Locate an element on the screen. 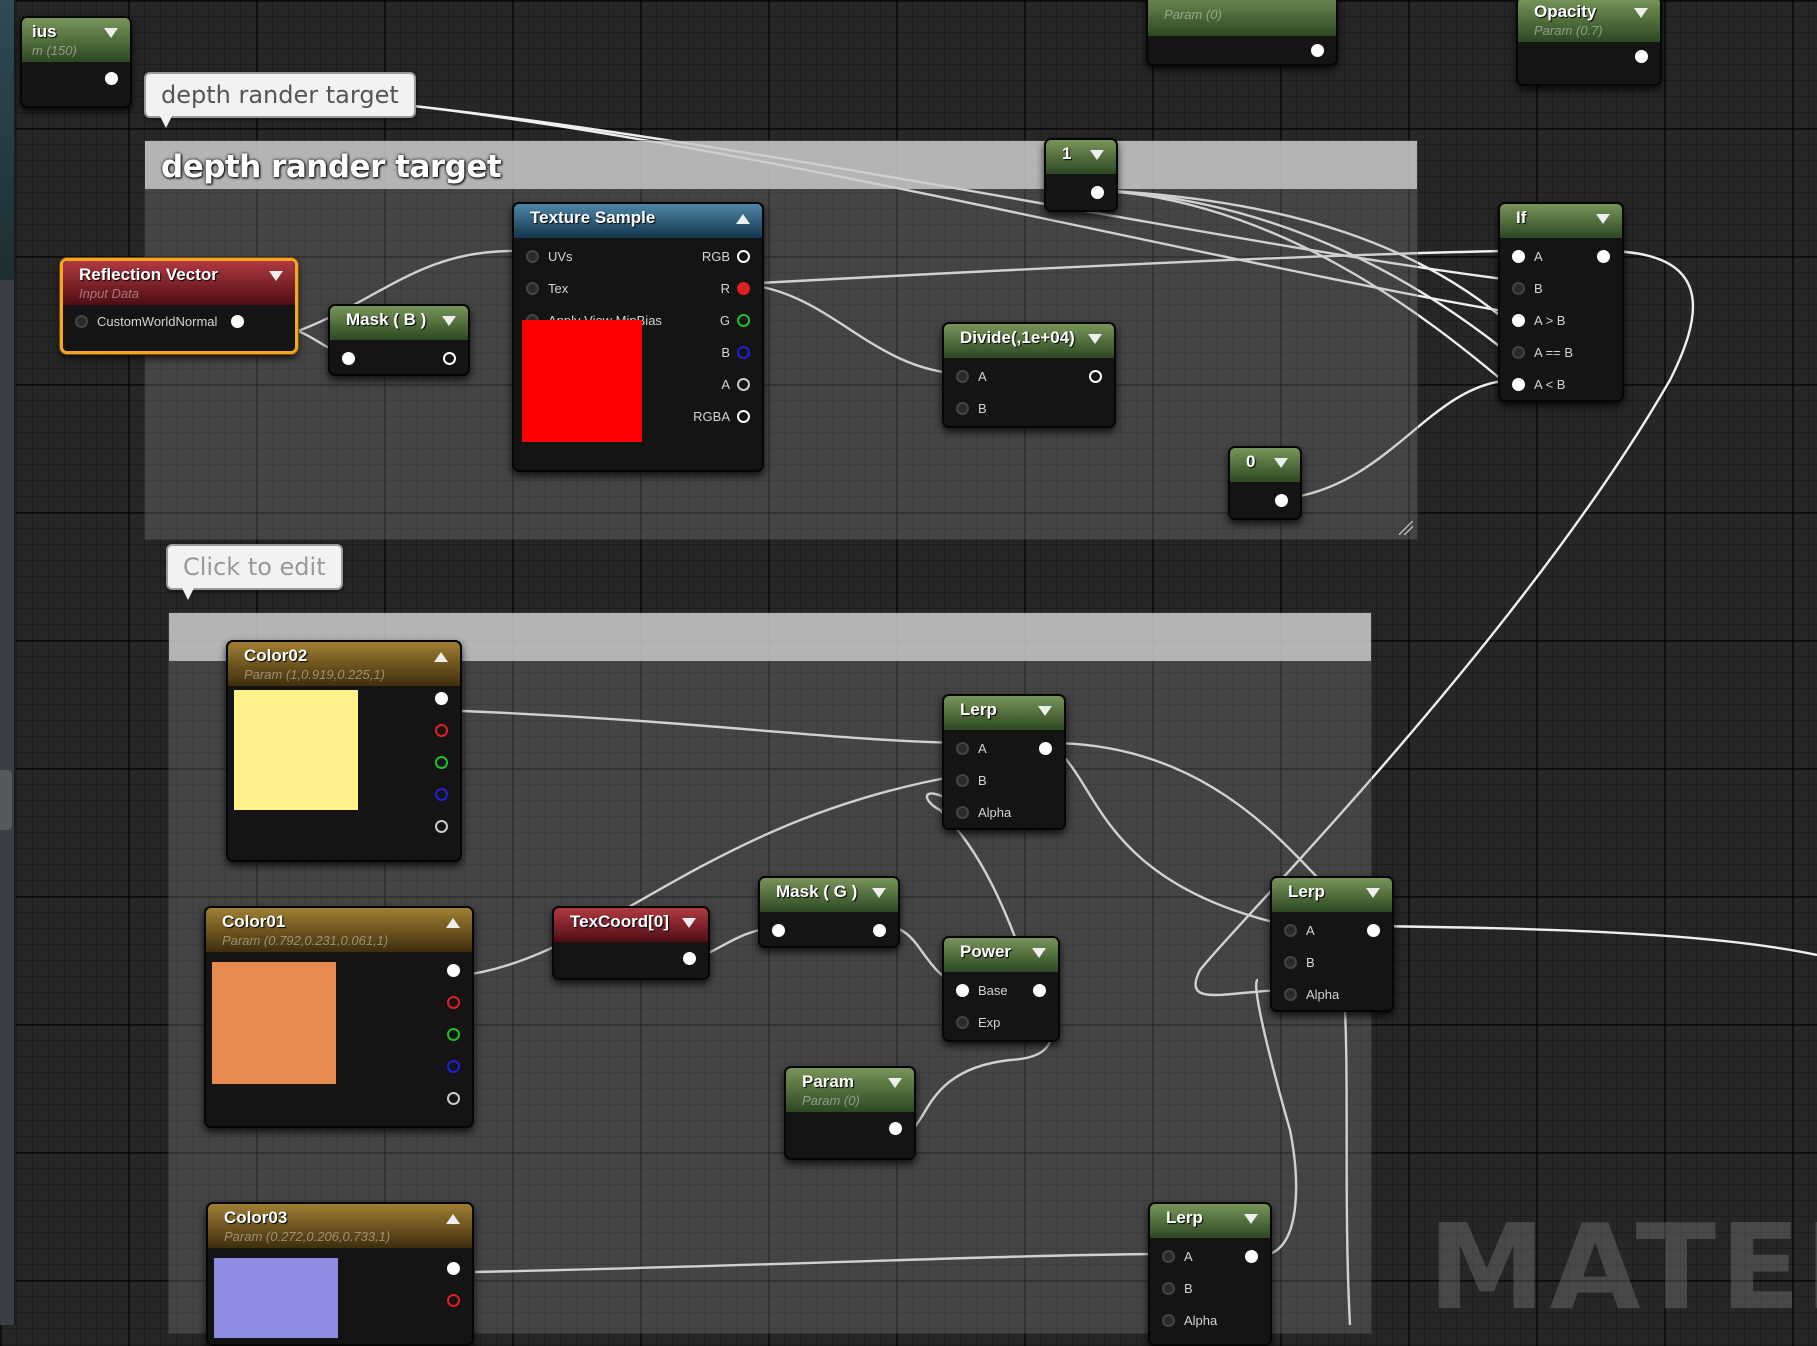 This screenshot has width=1817, height=1346. node-color02: Color02 Param (1,0.919,0.225,1) is located at coordinates (344, 751).